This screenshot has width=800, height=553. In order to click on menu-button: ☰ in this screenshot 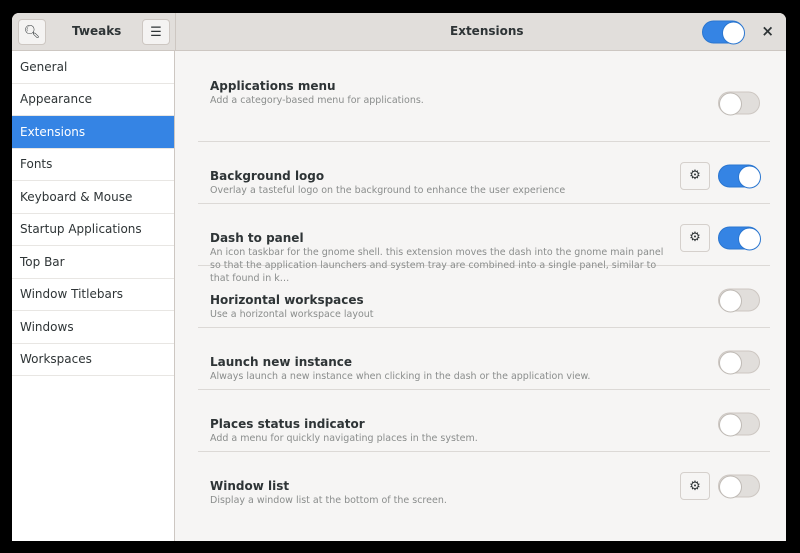, I will do `click(156, 32)`.